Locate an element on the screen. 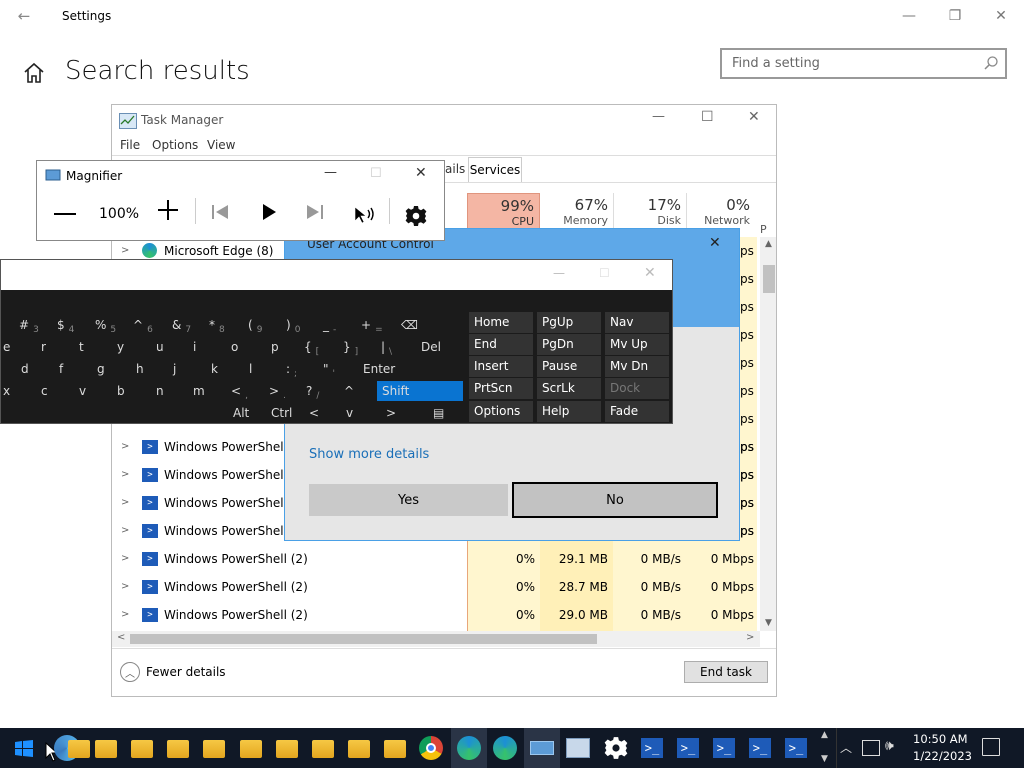  keyboard-key: " ' is located at coordinates (341, 369).